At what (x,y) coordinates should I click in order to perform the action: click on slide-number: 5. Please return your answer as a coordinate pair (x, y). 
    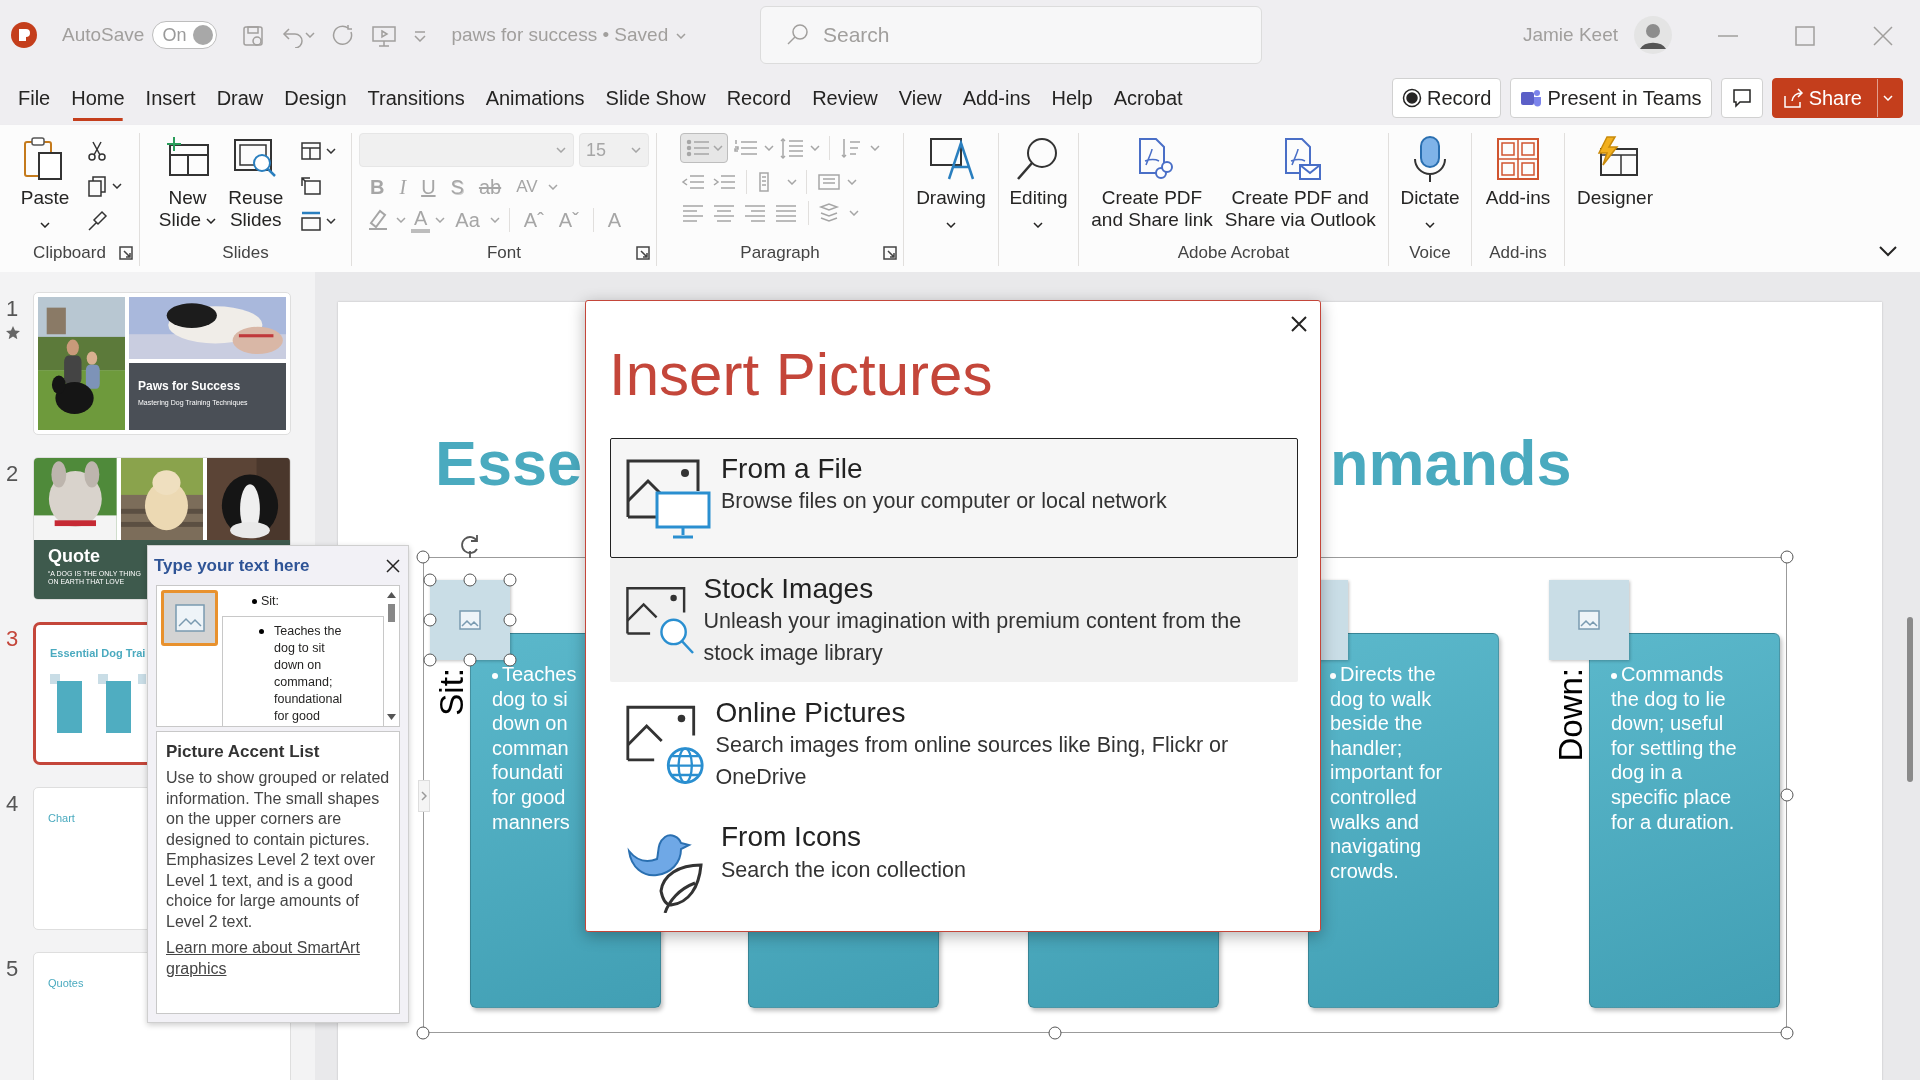
    Looking at the image, I should click on (12, 969).